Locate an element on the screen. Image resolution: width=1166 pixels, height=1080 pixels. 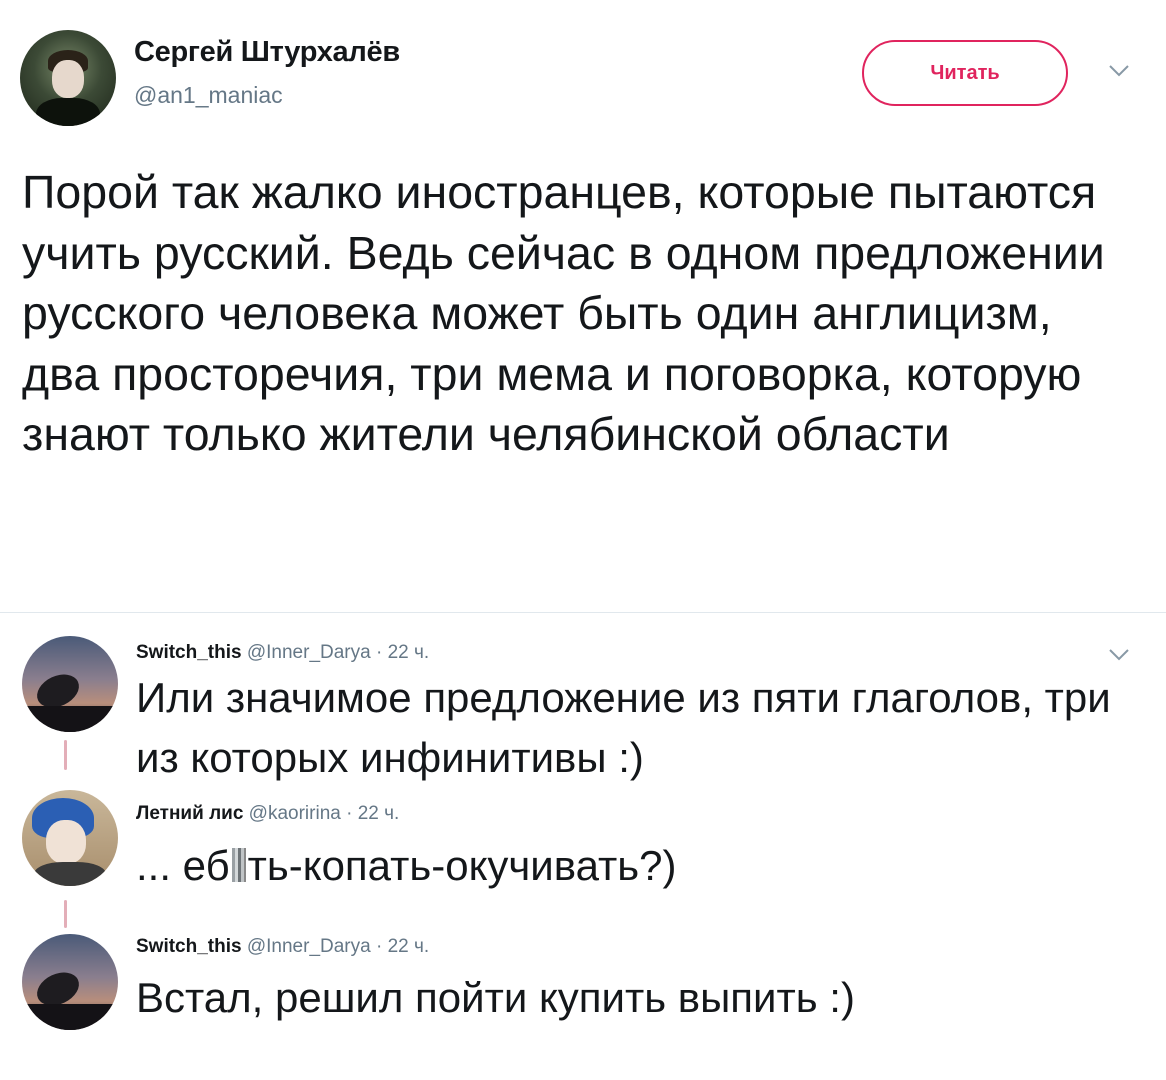
author-name: Сергей Штурхалёв is located at coordinates (267, 52).